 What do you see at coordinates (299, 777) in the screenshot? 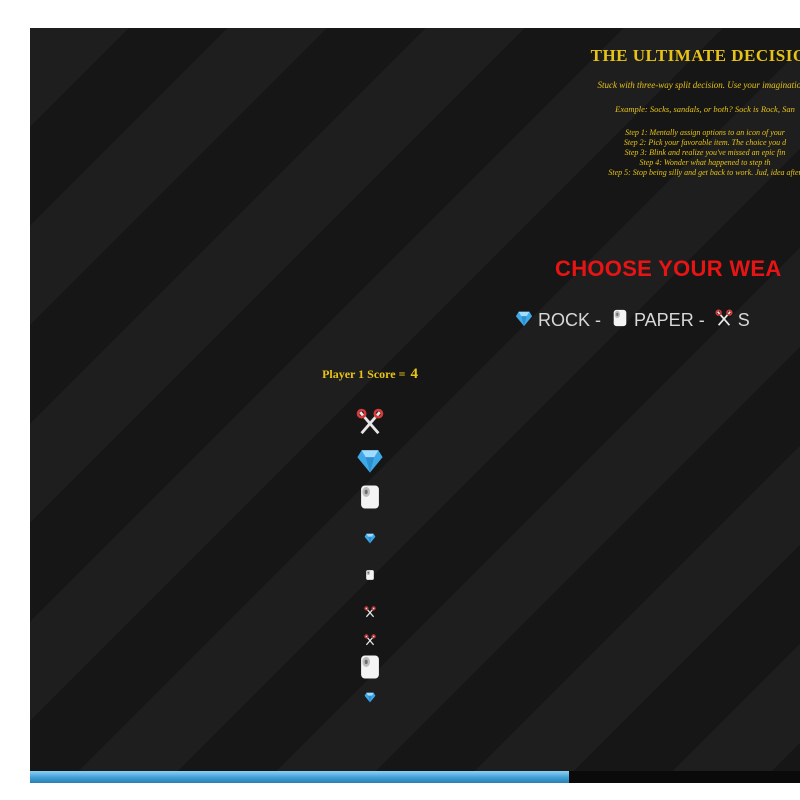
I see `progress-fill` at bounding box center [299, 777].